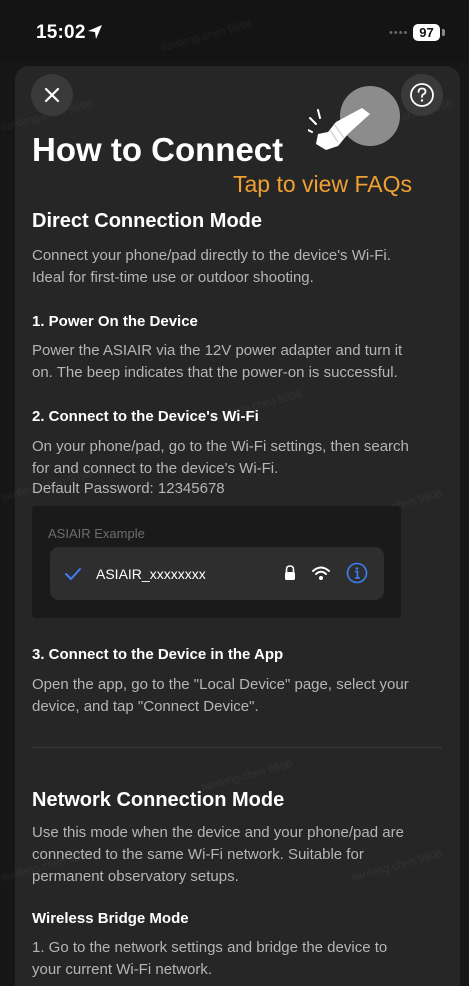  What do you see at coordinates (115, 321) in the screenshot?
I see `step-title: 1. Power On the Device` at bounding box center [115, 321].